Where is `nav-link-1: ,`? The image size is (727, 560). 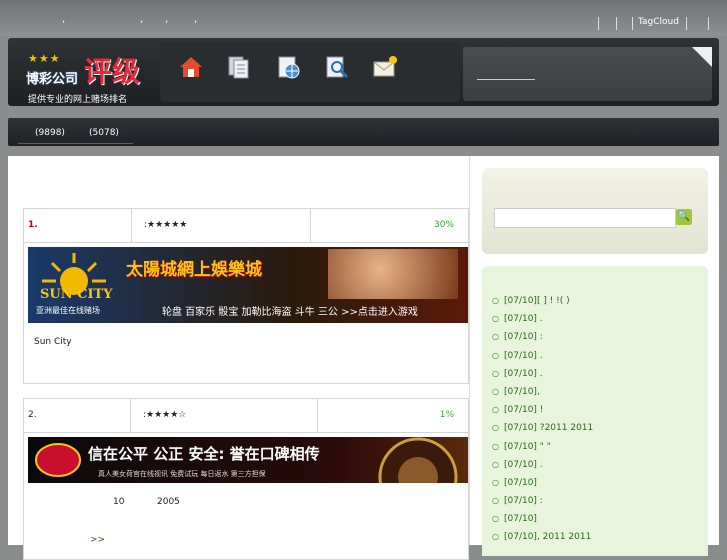
nav-link-1: , is located at coordinates (63, 19).